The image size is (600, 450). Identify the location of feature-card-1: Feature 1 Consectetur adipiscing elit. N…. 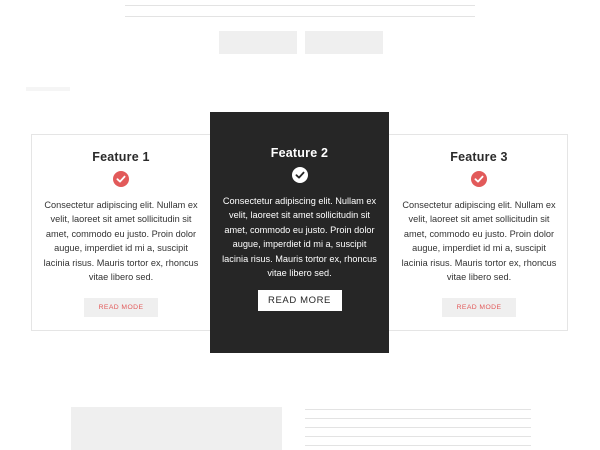
(121, 234).